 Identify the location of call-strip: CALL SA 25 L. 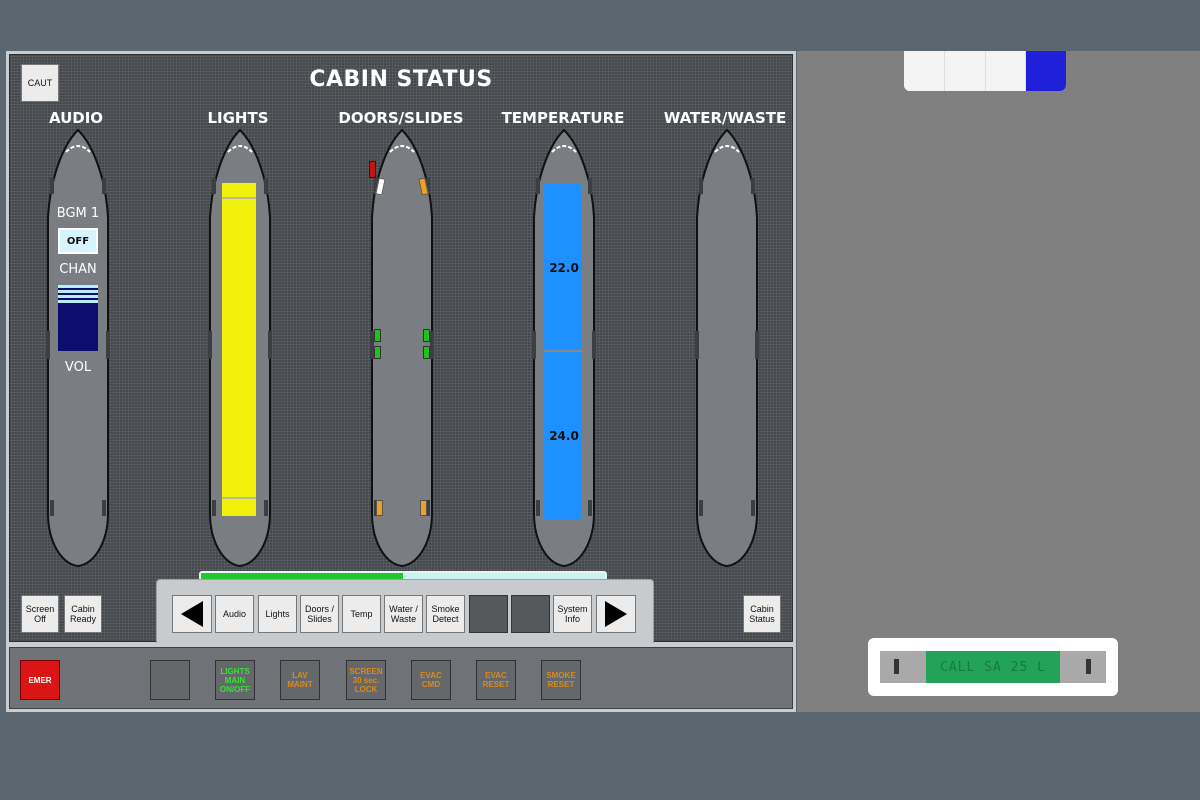
(993, 667).